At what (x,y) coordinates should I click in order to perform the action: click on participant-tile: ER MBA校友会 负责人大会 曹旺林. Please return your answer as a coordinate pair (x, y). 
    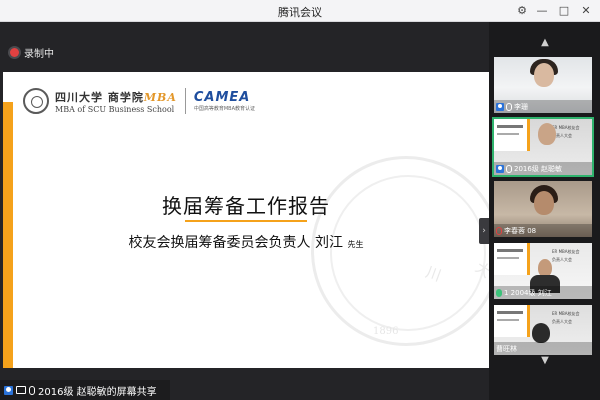
    Looking at the image, I should click on (543, 330).